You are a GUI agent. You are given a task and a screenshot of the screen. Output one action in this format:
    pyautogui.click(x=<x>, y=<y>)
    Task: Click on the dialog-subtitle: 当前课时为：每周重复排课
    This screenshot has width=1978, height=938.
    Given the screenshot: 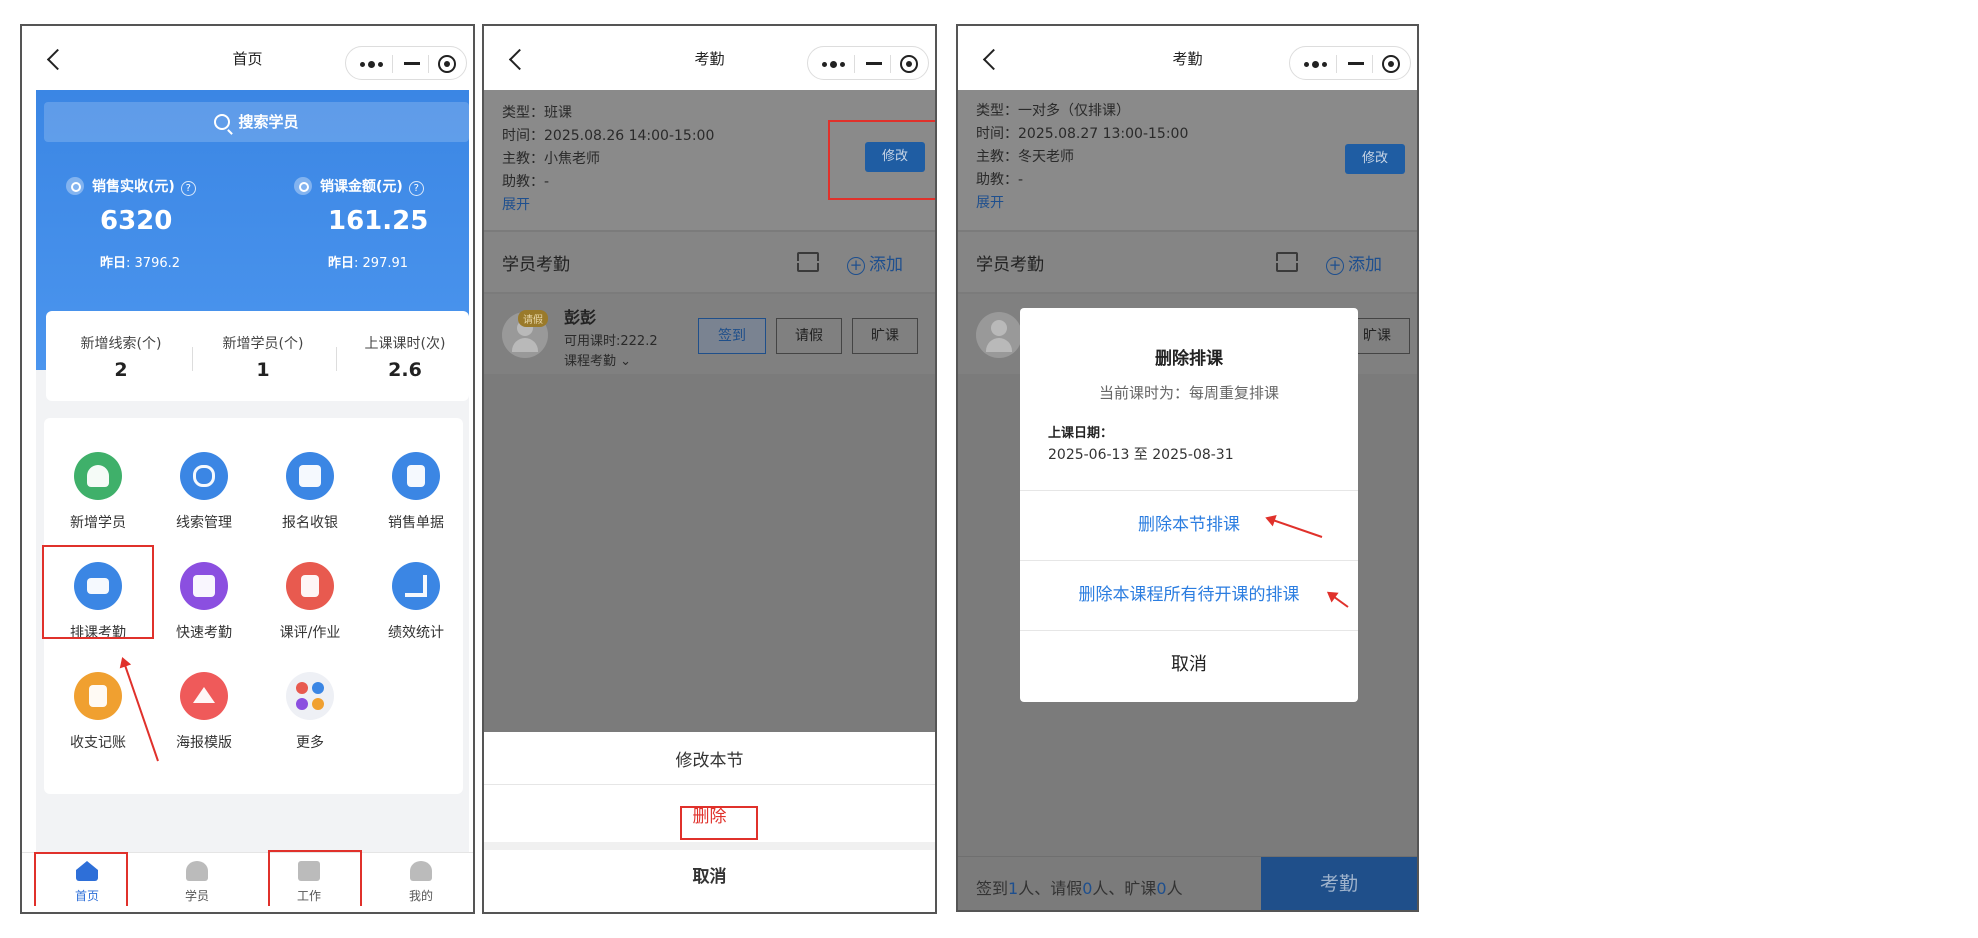 What is the action you would take?
    pyautogui.click(x=1188, y=393)
    